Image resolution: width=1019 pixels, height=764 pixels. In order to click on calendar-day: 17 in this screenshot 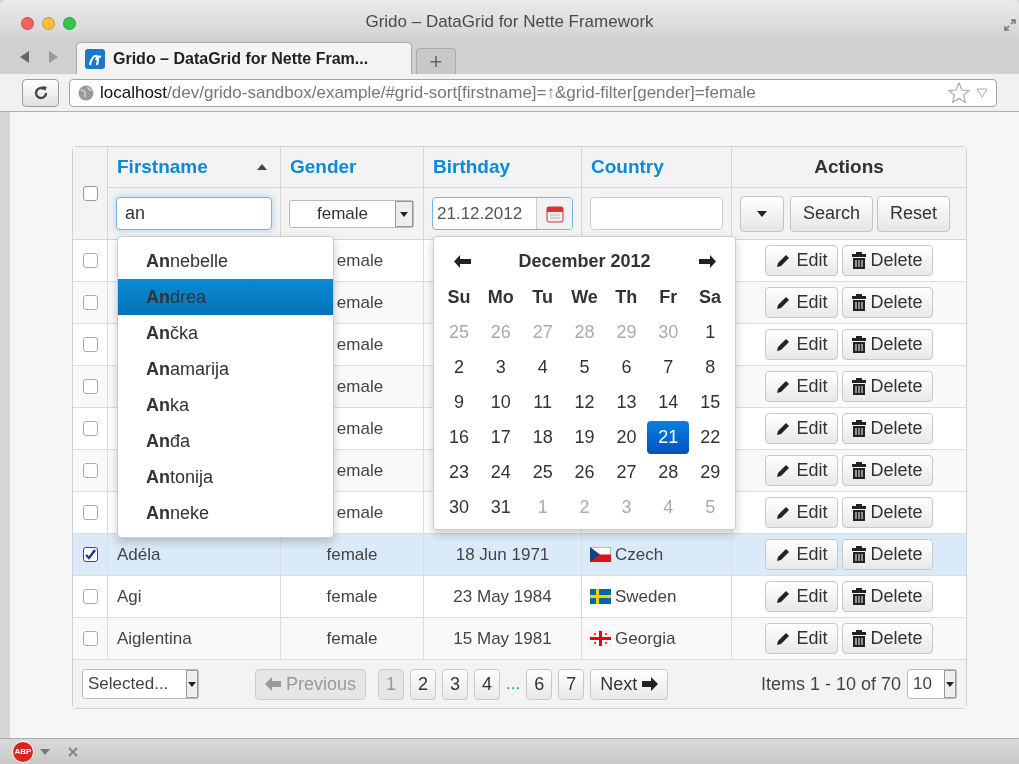, I will do `click(500, 437)`.